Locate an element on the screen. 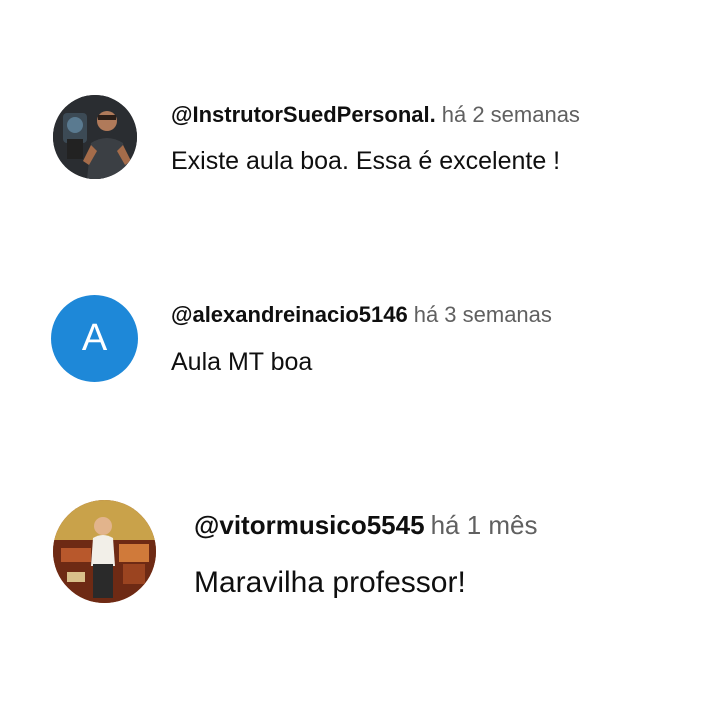 This screenshot has width=719, height=719. comment-text: Existe aula boa. Essa é excelente ! is located at coordinates (366, 161).